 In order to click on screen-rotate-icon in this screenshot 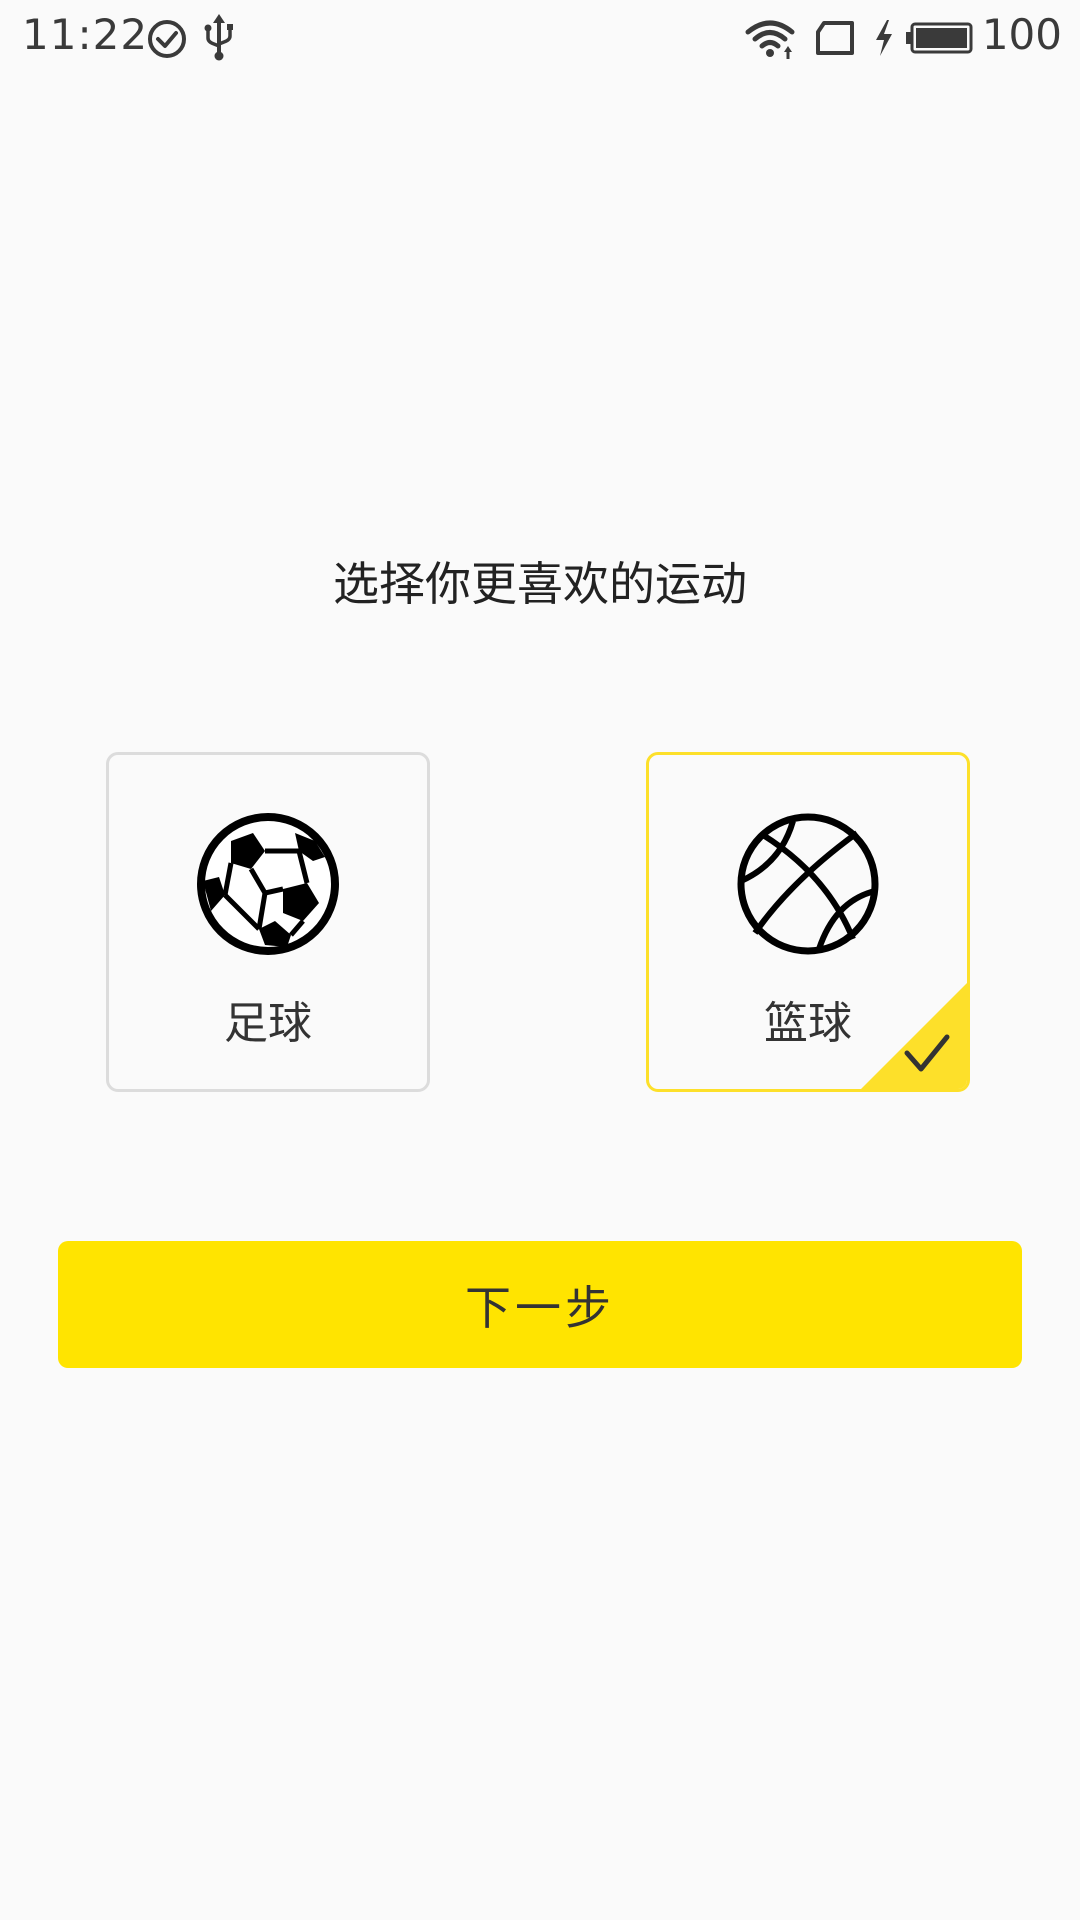, I will do `click(835, 38)`.